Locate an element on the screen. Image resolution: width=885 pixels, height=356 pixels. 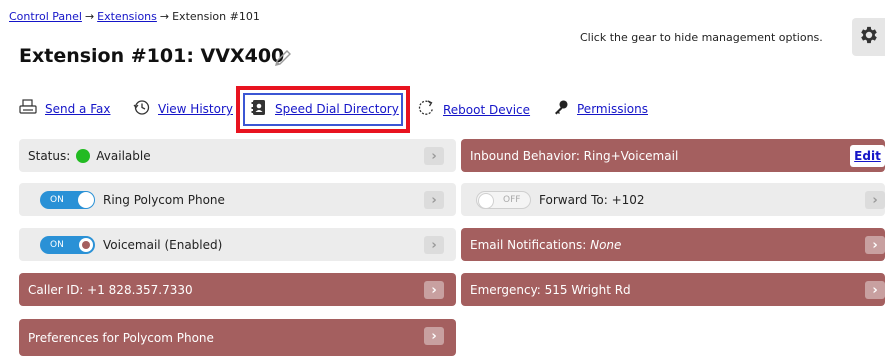
breadcrumb-control-panel: Control Panel is located at coordinates (45, 16).